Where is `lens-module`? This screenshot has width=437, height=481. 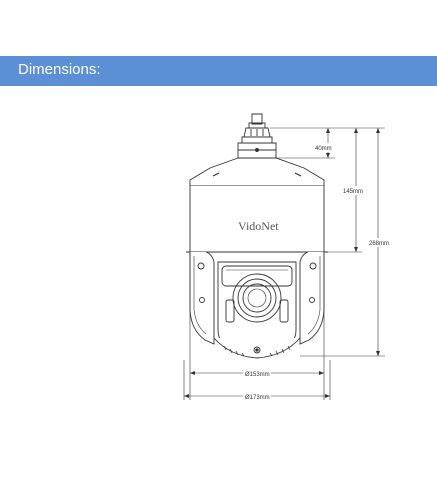
lens-module is located at coordinates (257, 304).